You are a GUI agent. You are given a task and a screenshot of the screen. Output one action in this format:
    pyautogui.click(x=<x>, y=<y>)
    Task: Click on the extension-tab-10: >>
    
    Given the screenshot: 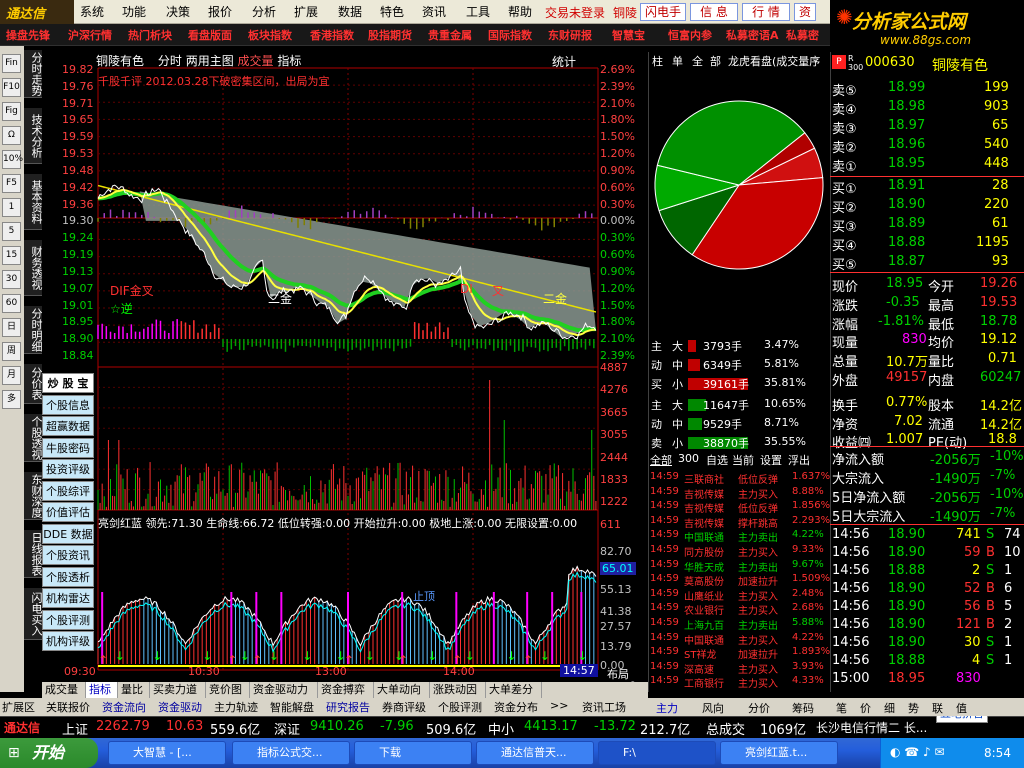 What is the action you would take?
    pyautogui.click(x=566, y=705)
    